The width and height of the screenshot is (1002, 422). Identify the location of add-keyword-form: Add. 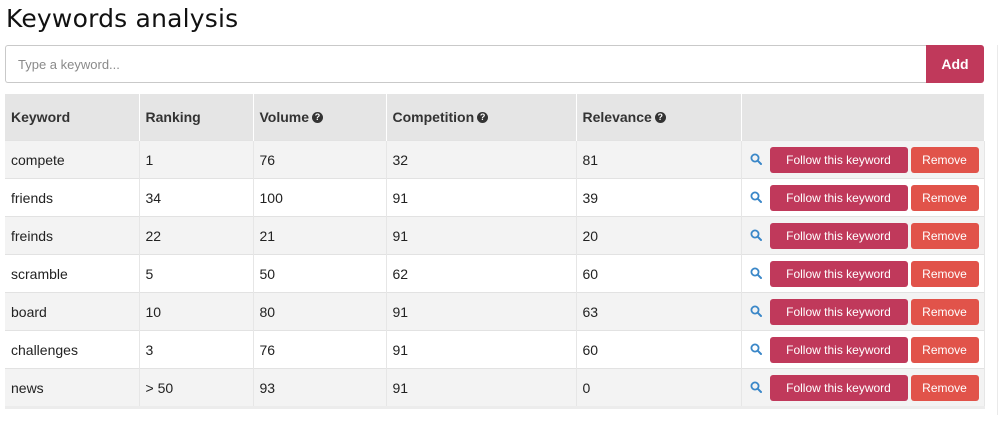
(494, 64).